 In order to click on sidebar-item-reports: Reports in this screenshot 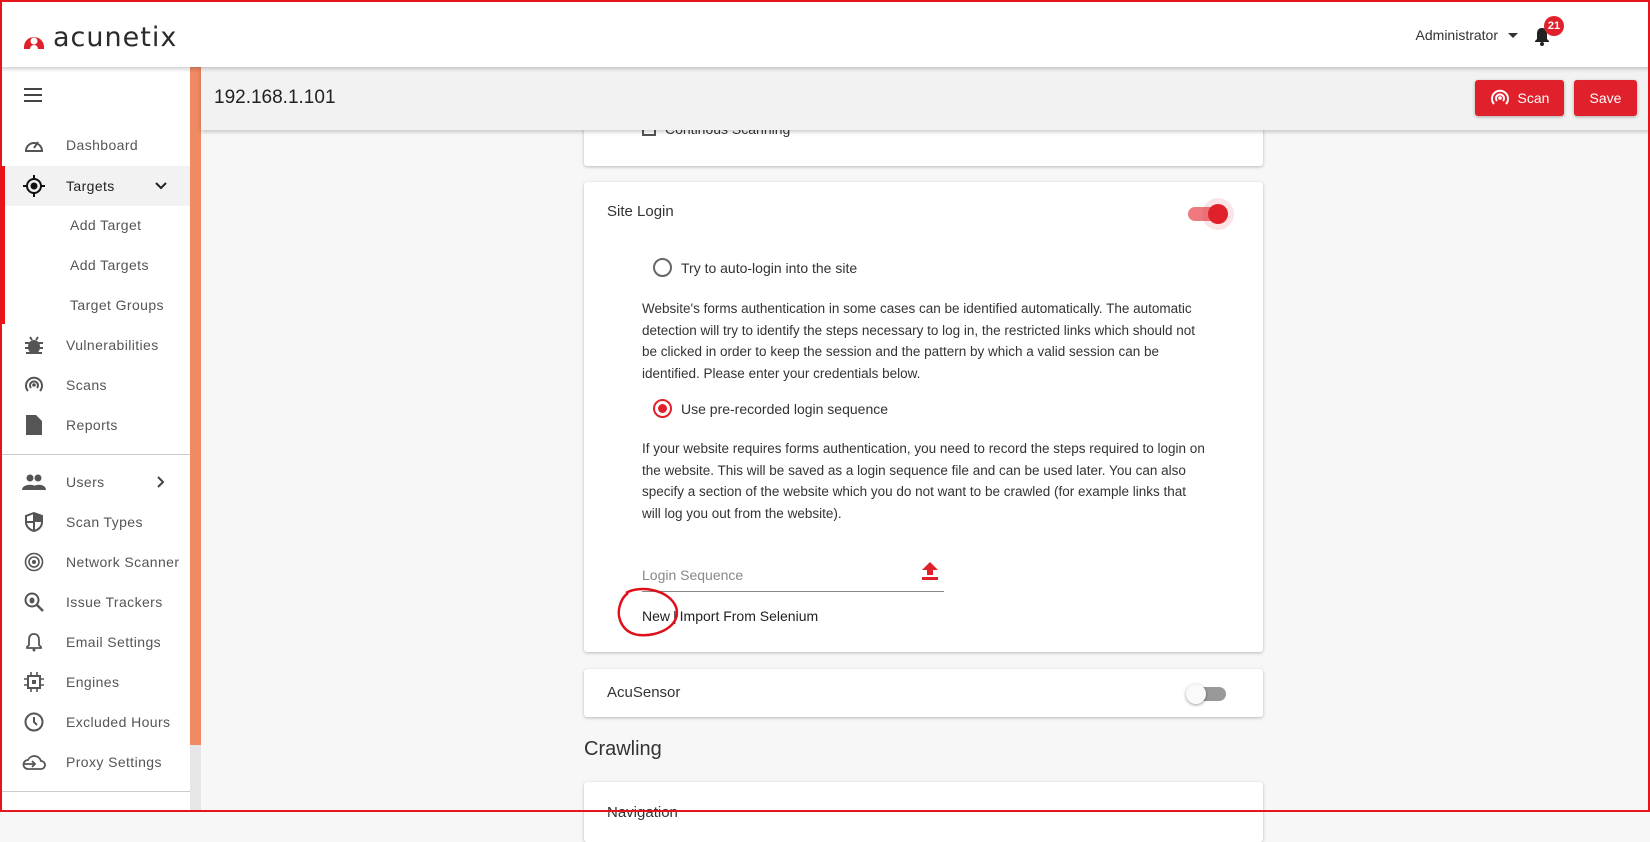, I will do `click(95, 425)`.